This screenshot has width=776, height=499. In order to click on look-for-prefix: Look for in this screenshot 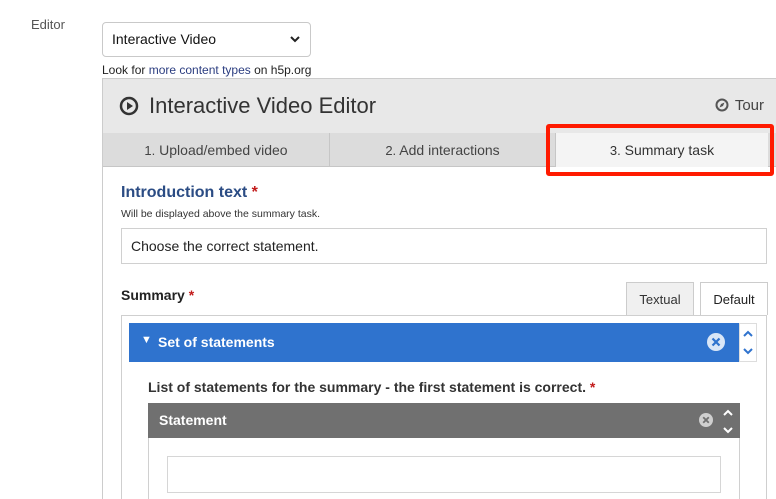, I will do `click(125, 70)`.